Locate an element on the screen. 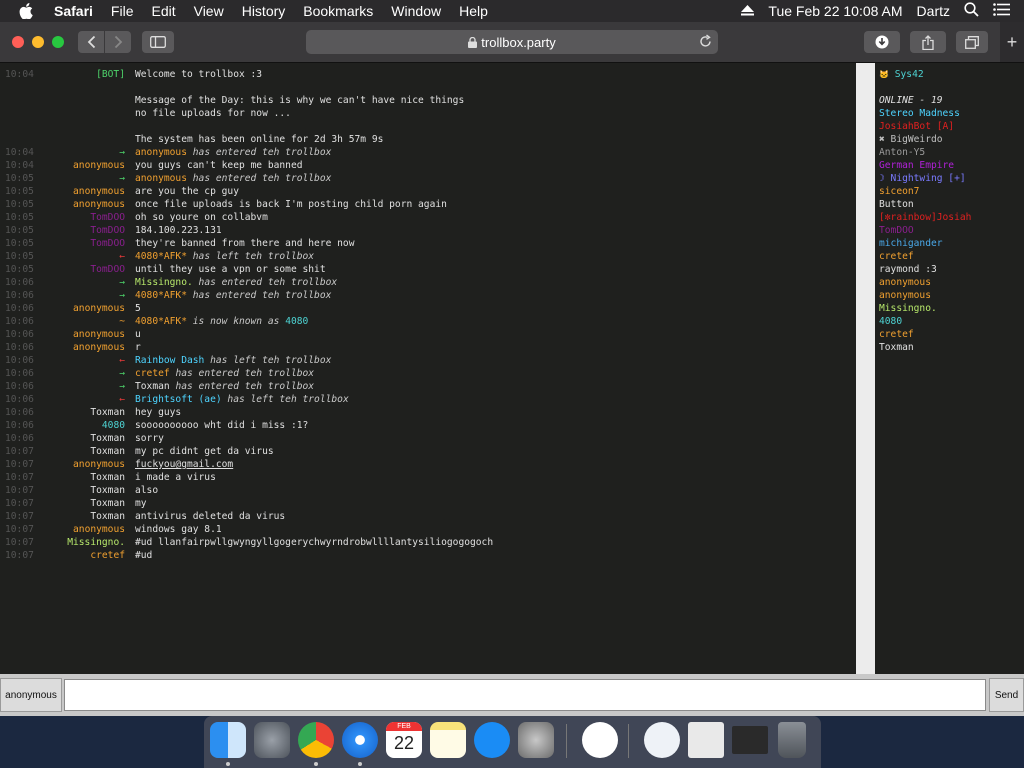 The image size is (1024, 768). app-store-icon is located at coordinates (492, 740).